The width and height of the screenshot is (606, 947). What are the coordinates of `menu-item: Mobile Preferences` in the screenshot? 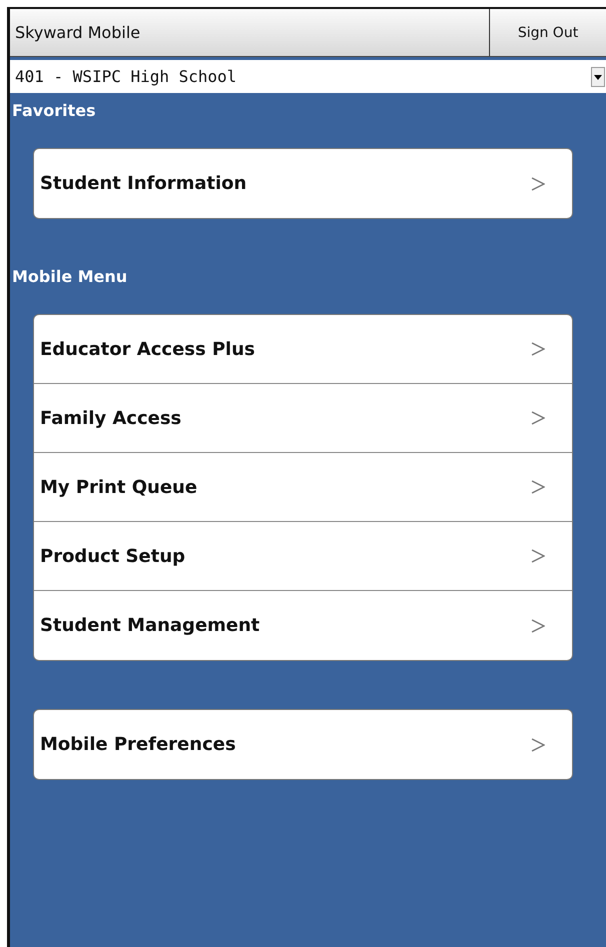 It's located at (303, 744).